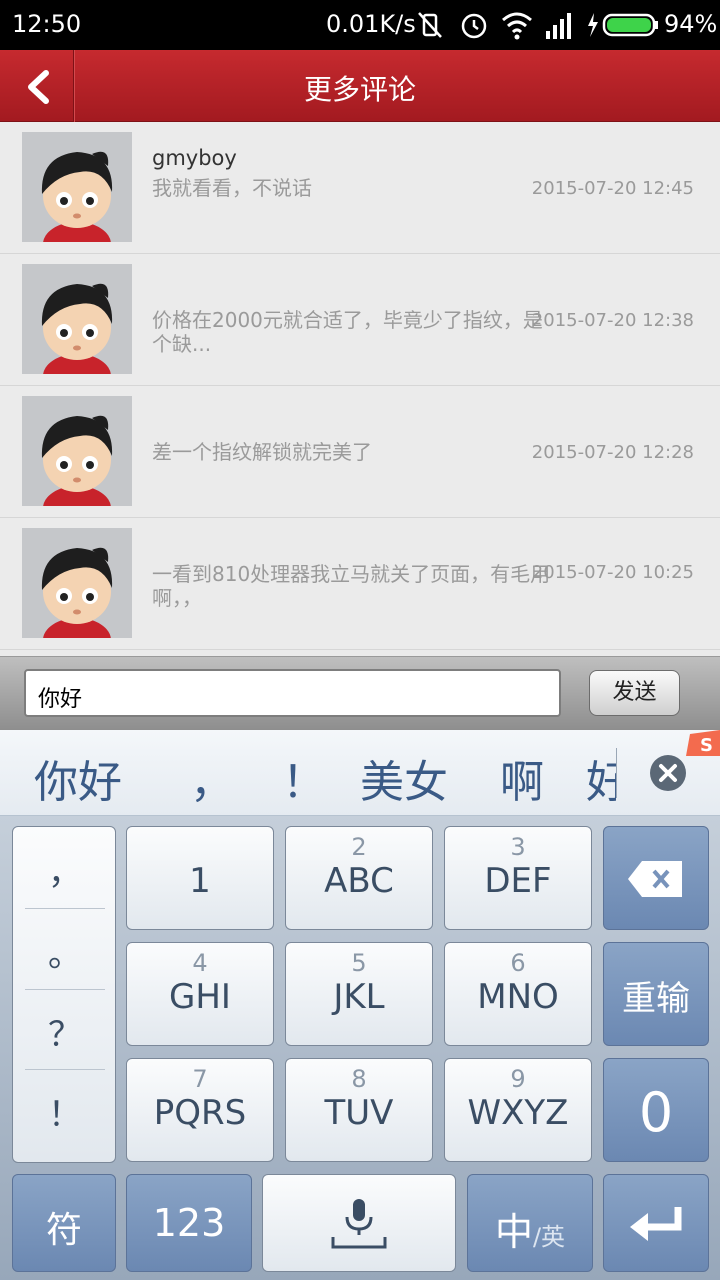 The width and height of the screenshot is (720, 1280). I want to click on candidate-item: ，, so click(212, 778).